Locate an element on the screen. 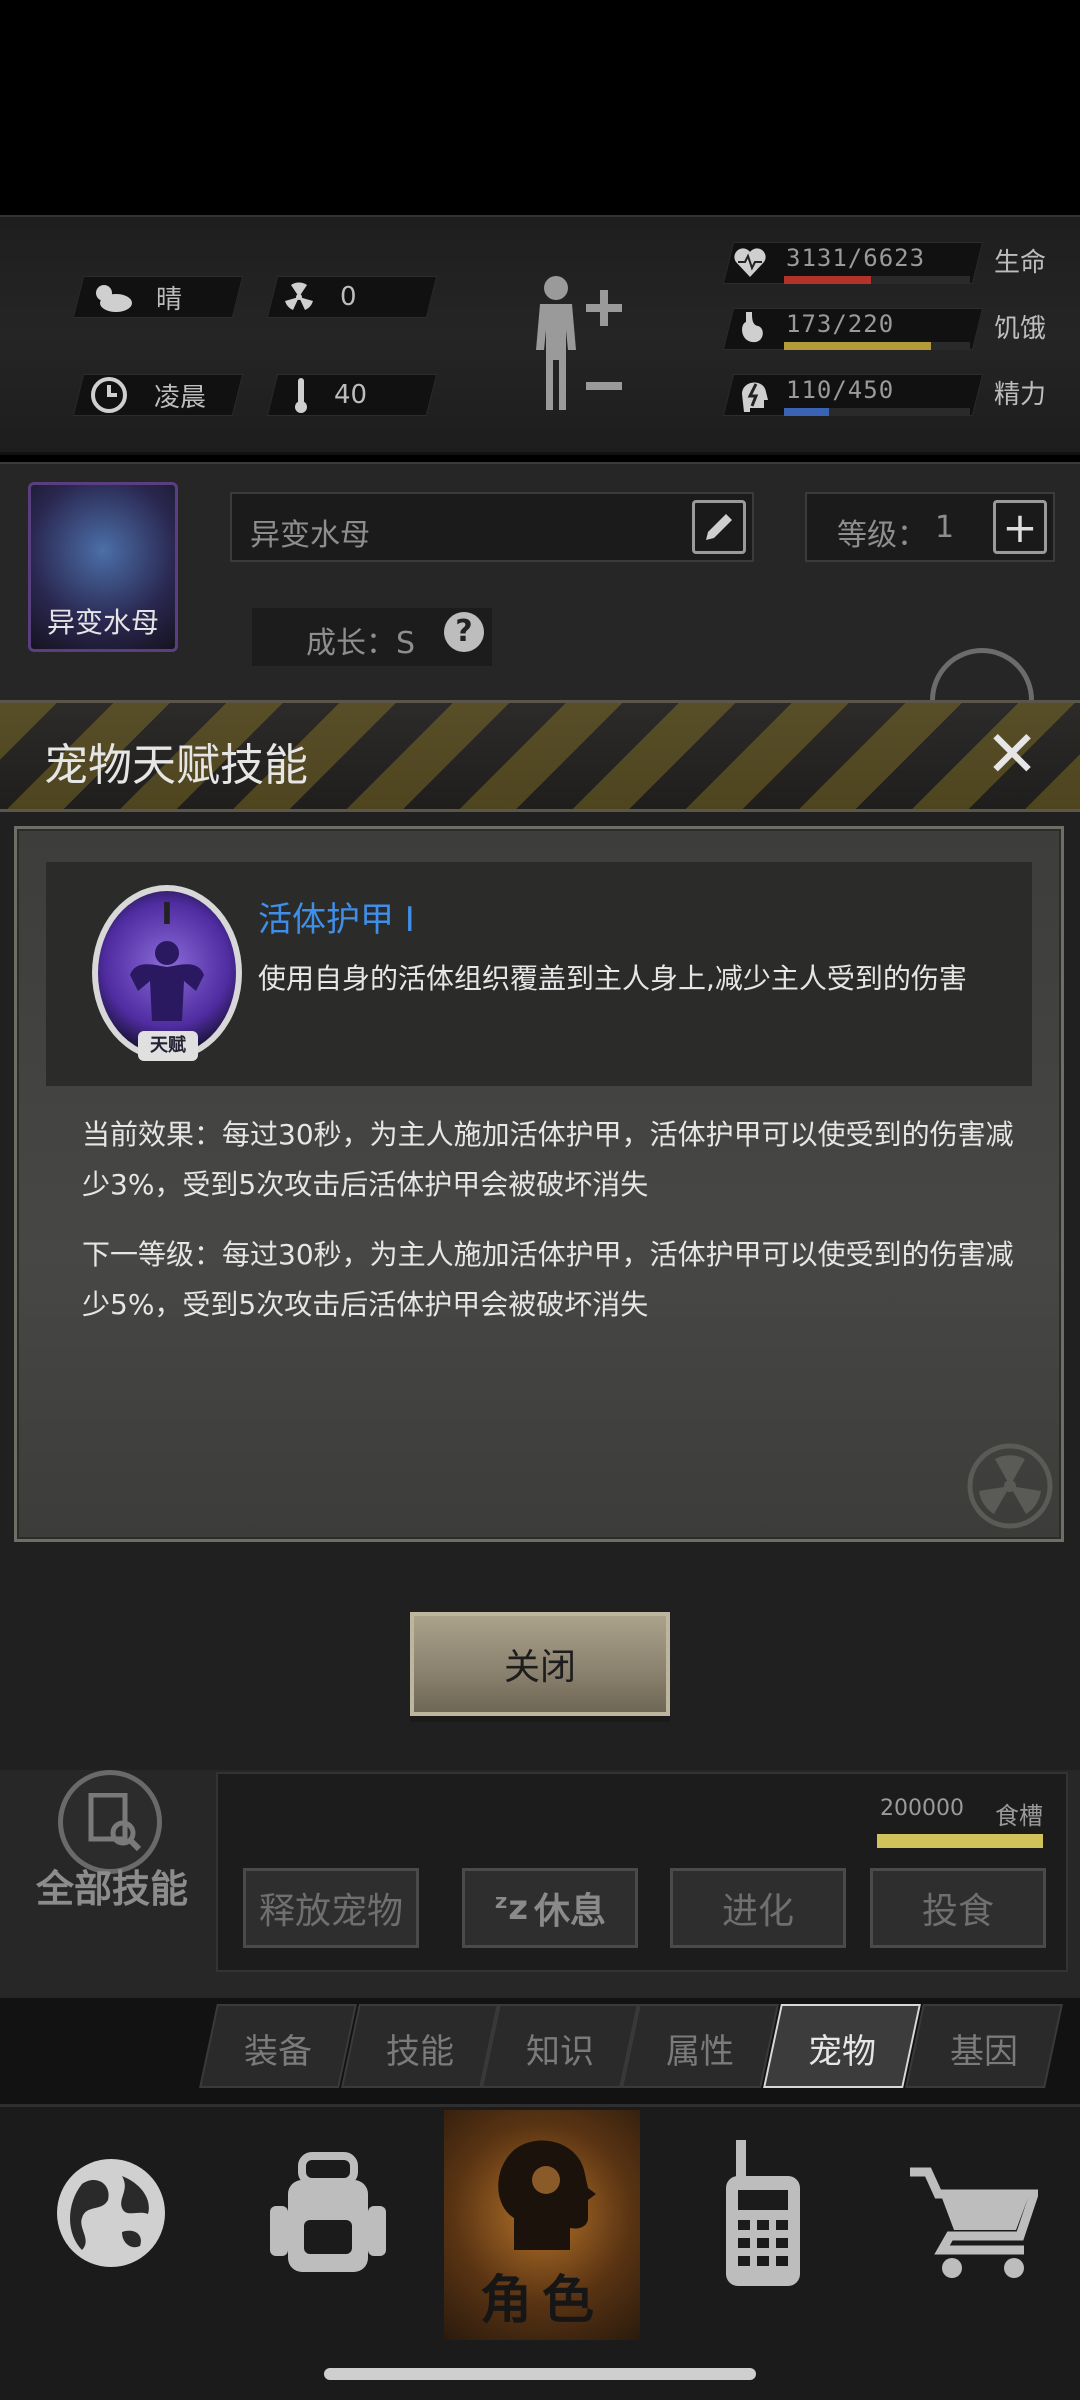 The width and height of the screenshot is (1080, 2400). tab-knowledge: 知识 is located at coordinates (560, 2048).